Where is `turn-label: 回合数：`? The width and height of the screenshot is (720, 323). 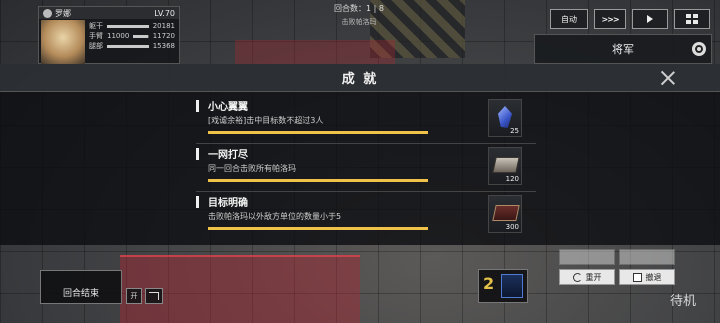
turn-label: 回合数： is located at coordinates (350, 8).